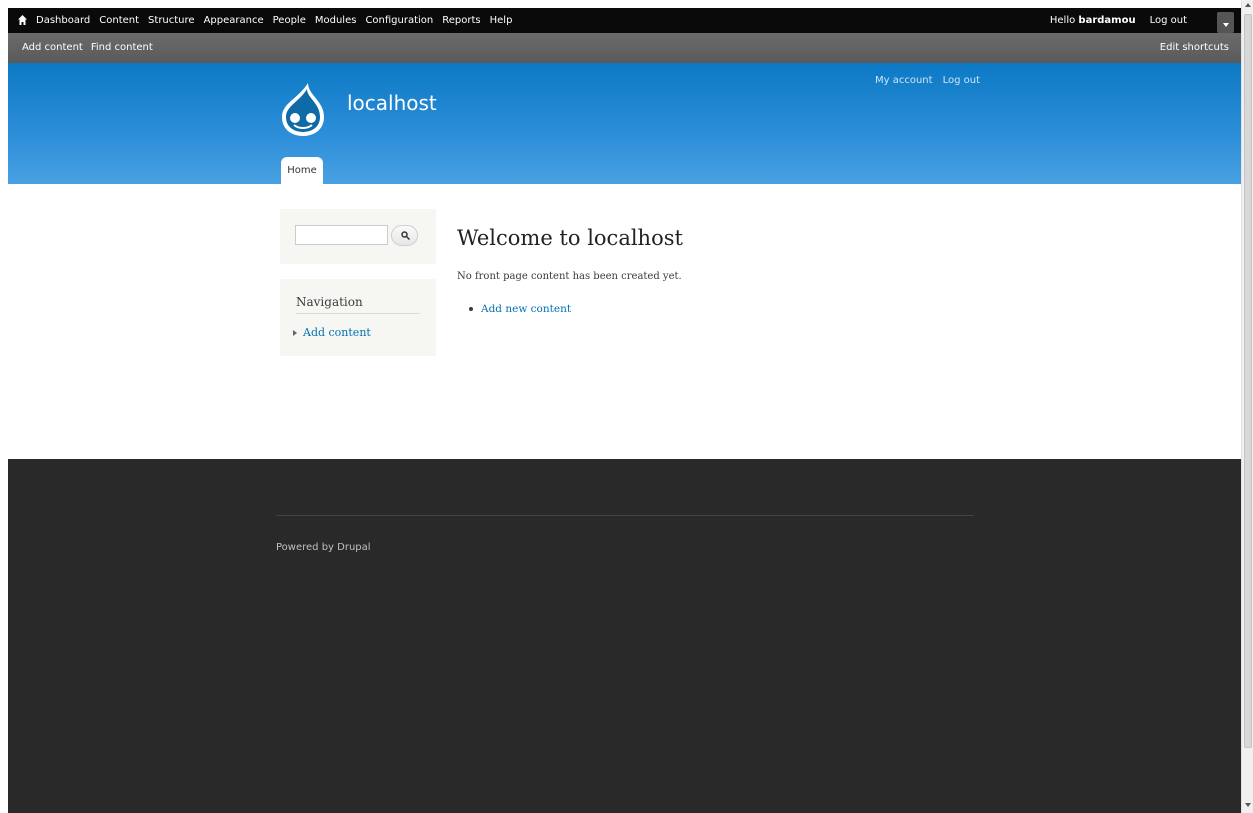  I want to click on search-icon, so click(405, 235).